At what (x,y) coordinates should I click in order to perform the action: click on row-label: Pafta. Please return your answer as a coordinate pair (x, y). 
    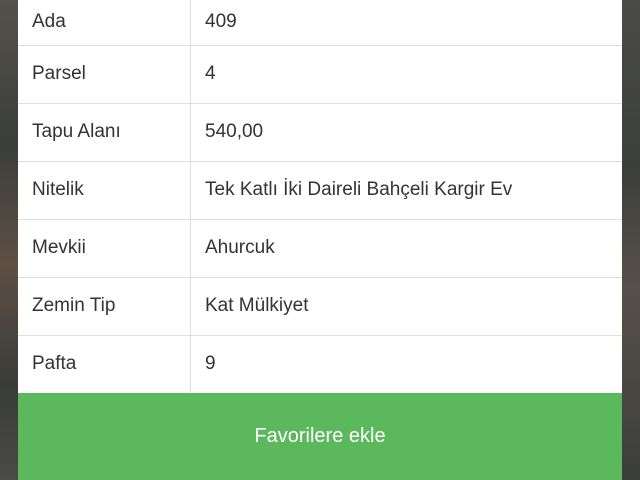
    Looking at the image, I should click on (104, 364).